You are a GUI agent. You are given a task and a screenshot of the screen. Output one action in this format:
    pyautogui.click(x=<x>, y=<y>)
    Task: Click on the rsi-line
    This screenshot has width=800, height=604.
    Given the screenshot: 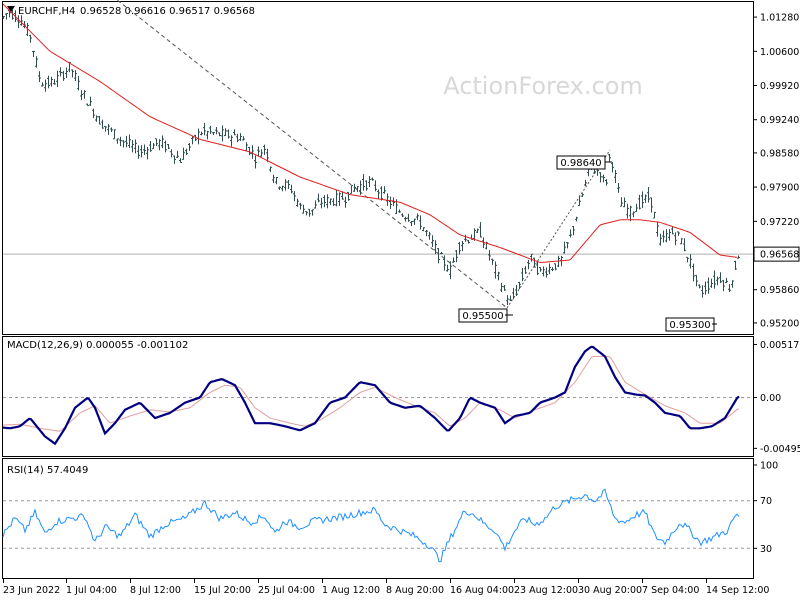 What is the action you would take?
    pyautogui.click(x=371, y=525)
    